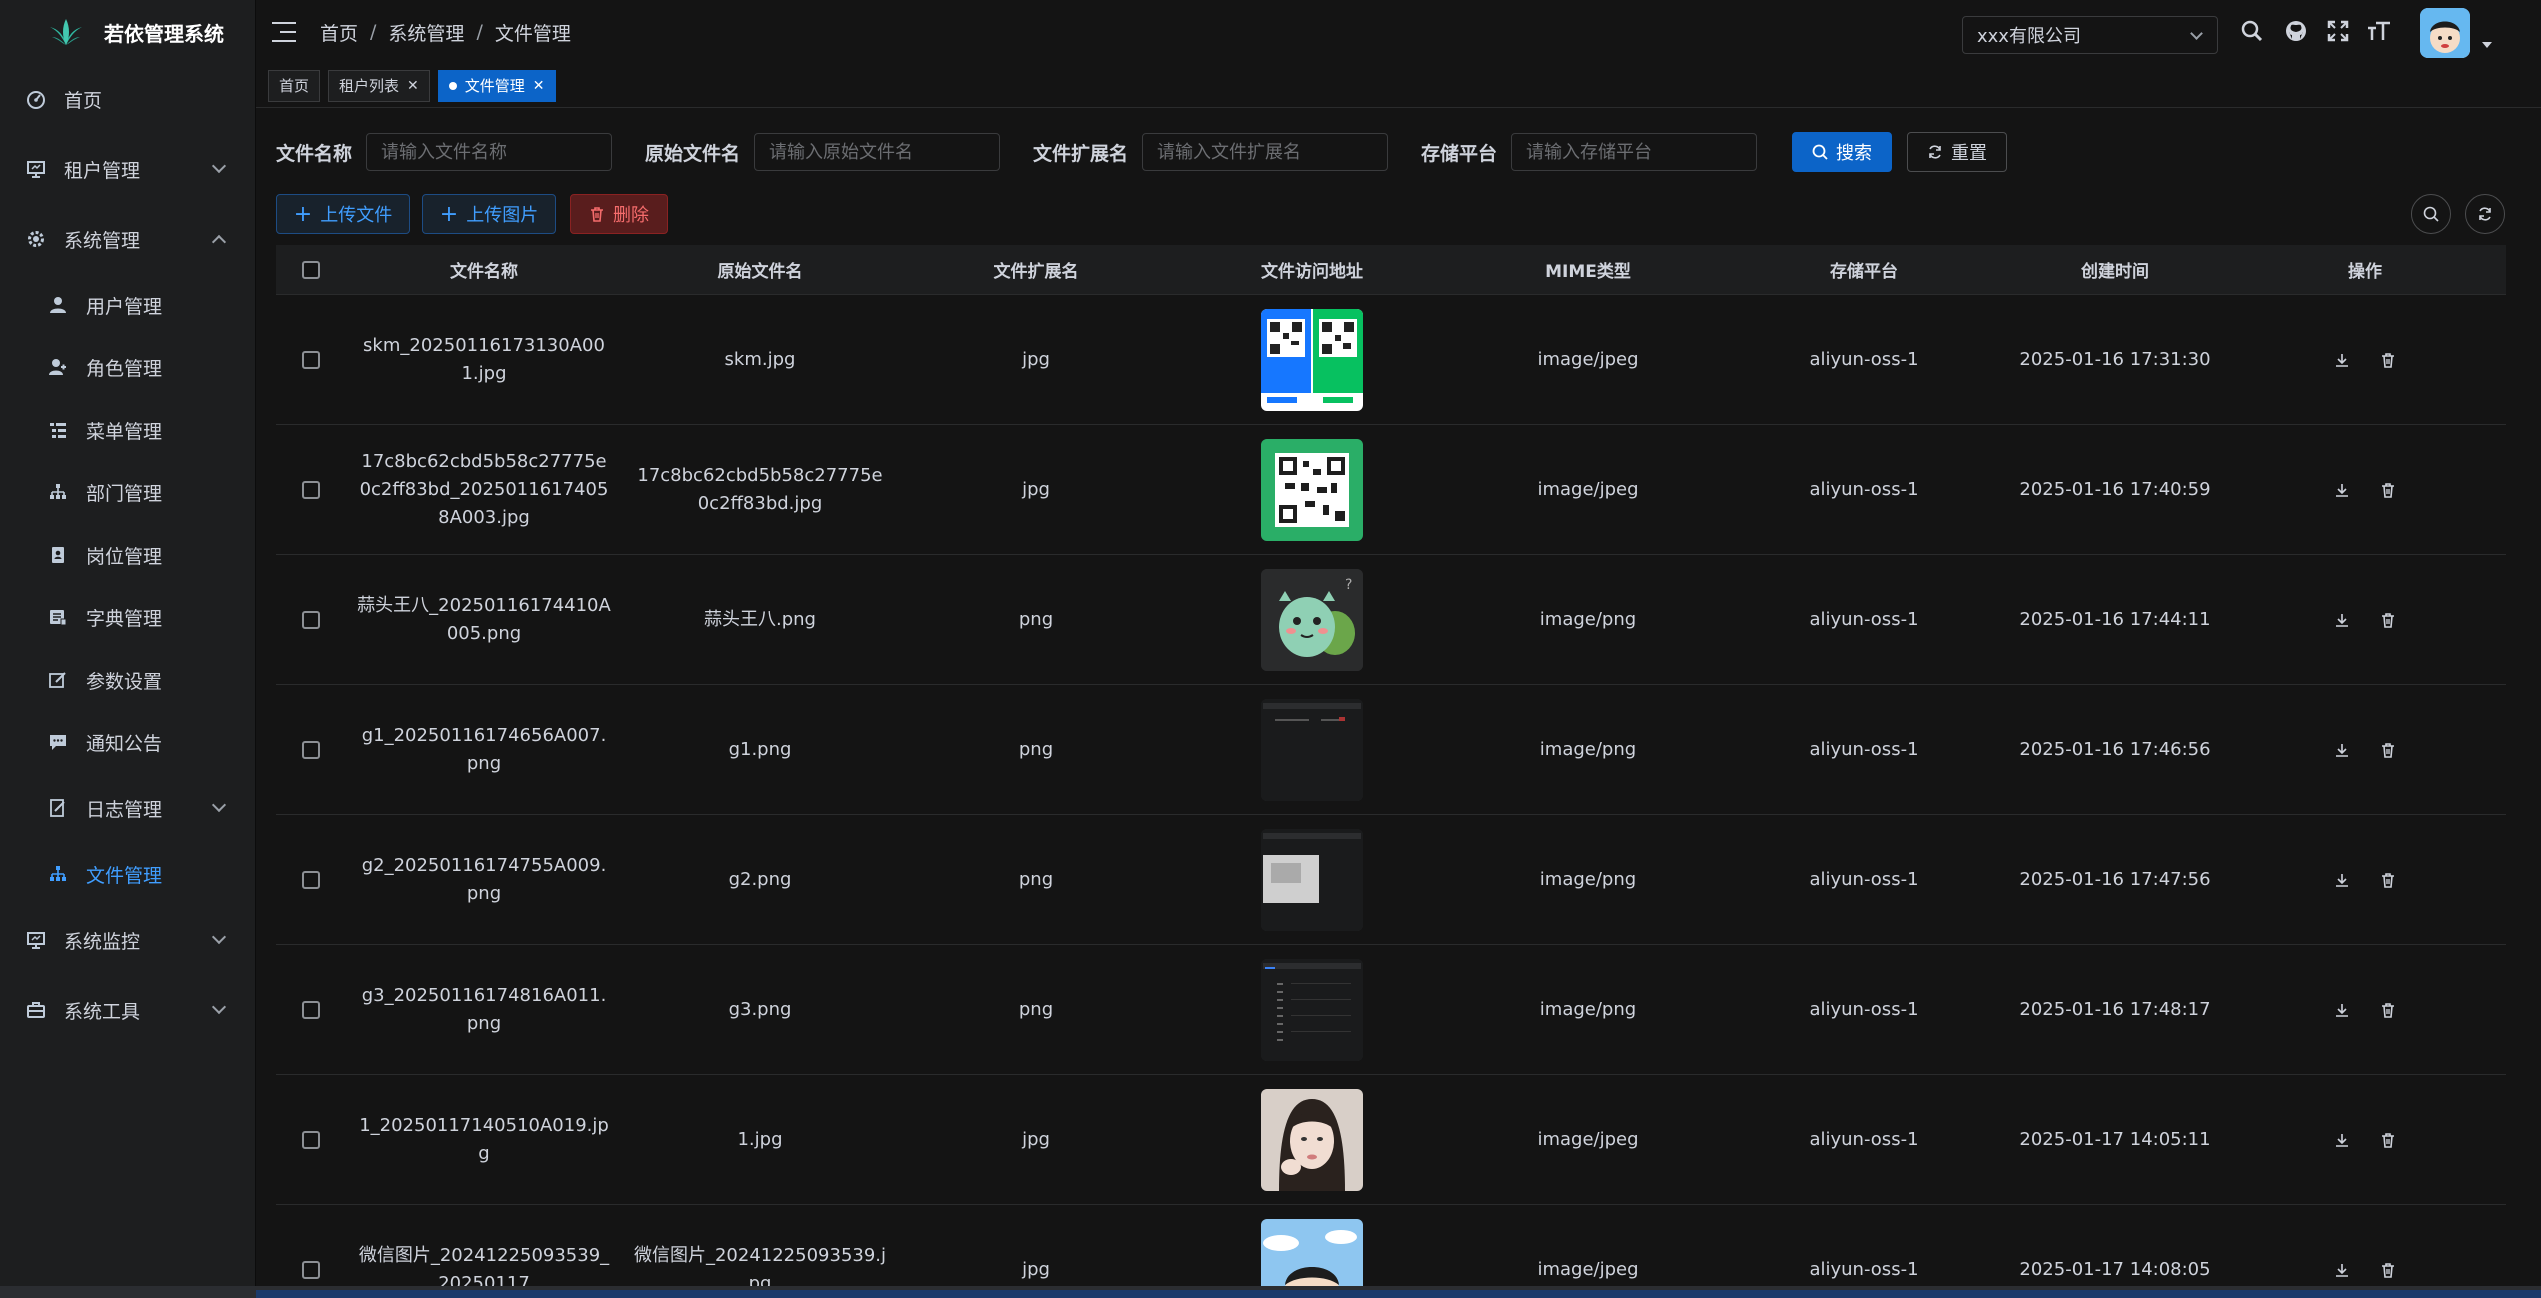 The image size is (2541, 1298). What do you see at coordinates (877, 152) in the screenshot?
I see `orig-name-input` at bounding box center [877, 152].